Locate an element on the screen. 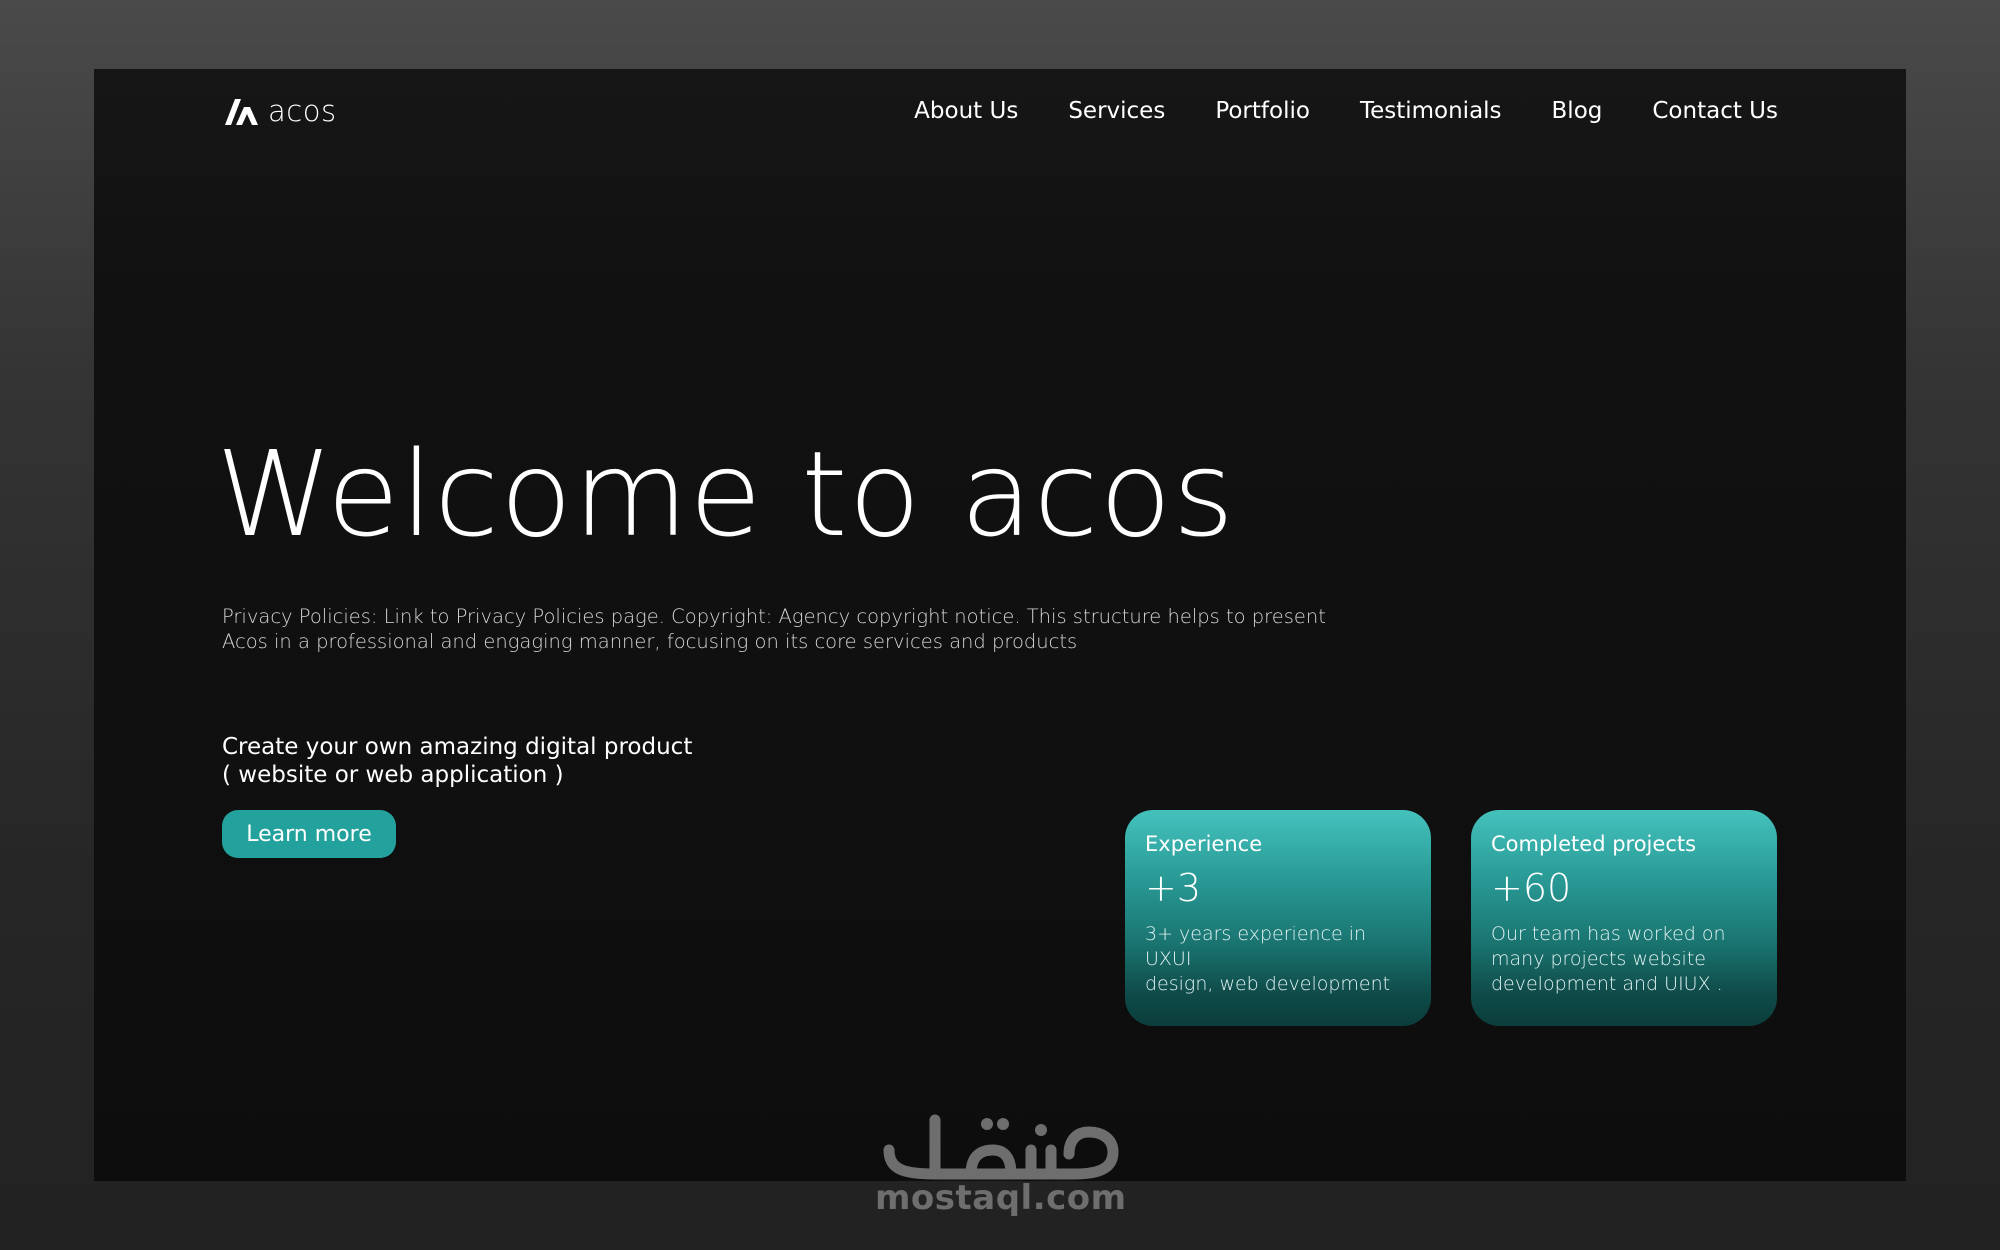 This screenshot has height=1250, width=2000. nav-testimonials: Testimonials is located at coordinates (1431, 111).